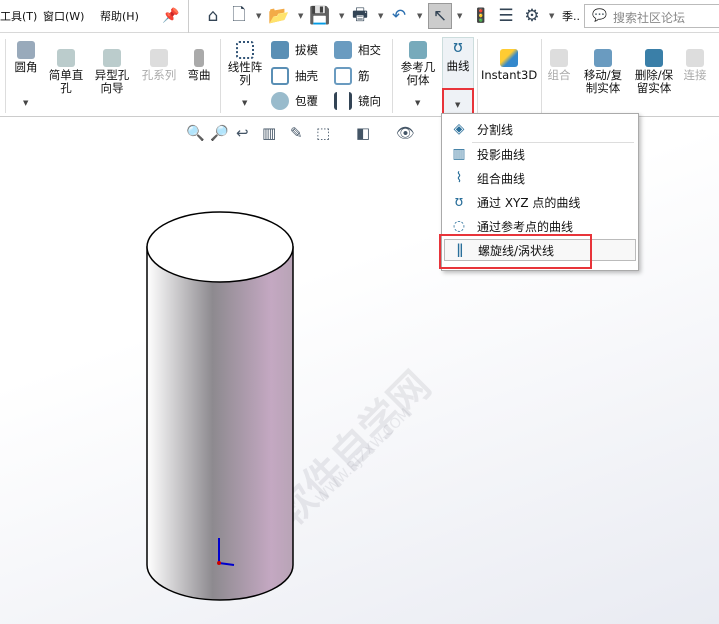 The image size is (719, 624). I want to click on split-line-icon: ◈, so click(459, 129).